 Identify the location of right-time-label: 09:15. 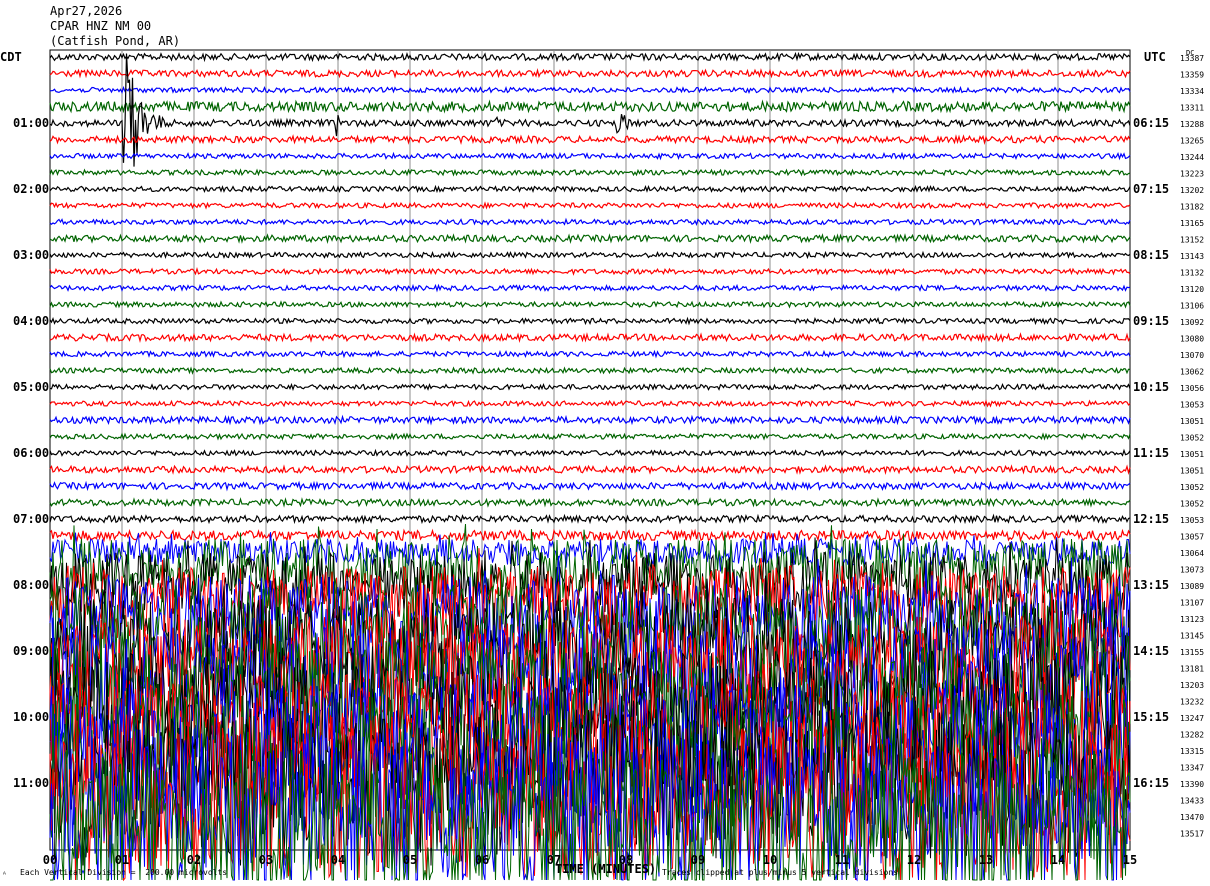
(1151, 321).